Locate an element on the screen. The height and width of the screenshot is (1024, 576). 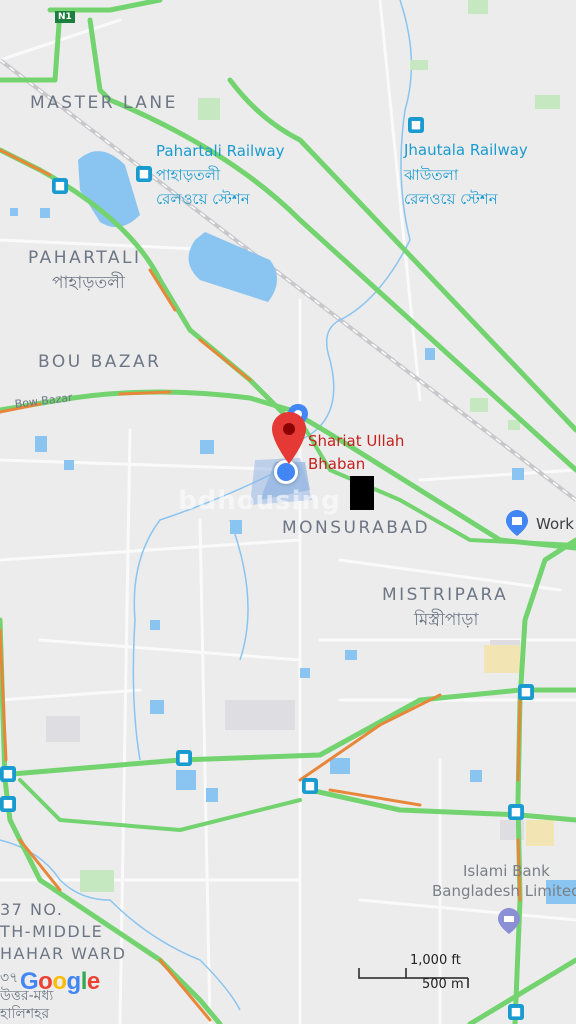
area-label-bou-bazar: BOU BAZAR is located at coordinates (100, 362).